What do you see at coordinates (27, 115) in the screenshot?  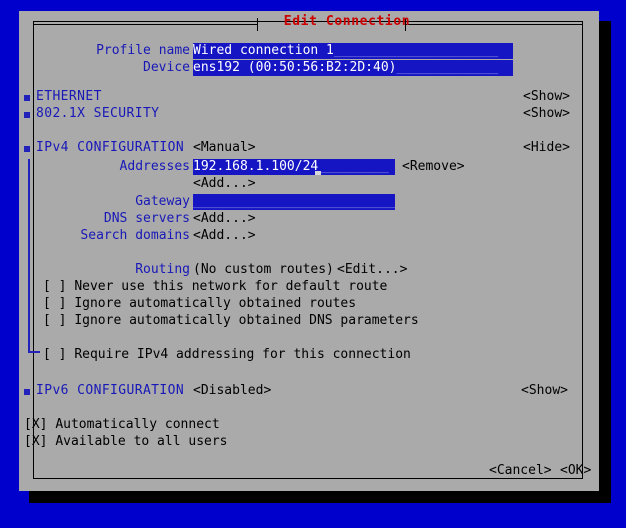 I see `security-8021x-bullet-icon` at bounding box center [27, 115].